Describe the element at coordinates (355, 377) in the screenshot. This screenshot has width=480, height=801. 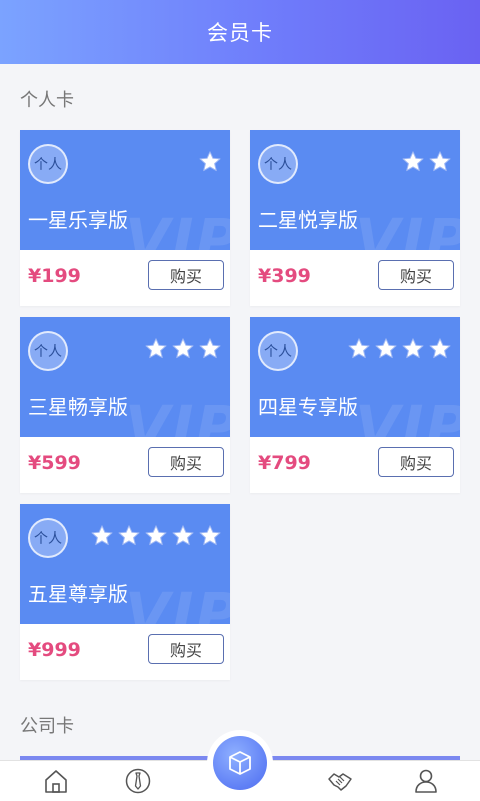
I see `card-header: VIP 个人 四星专享版` at that location.